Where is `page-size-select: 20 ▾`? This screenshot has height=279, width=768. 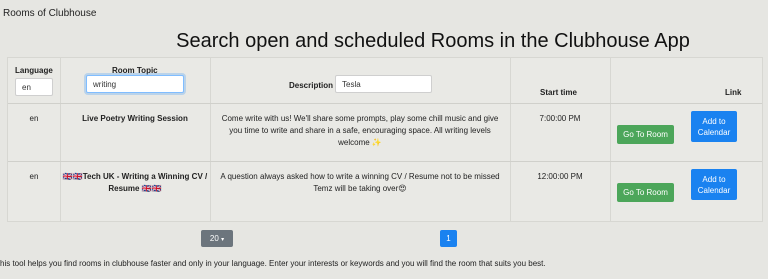 page-size-select: 20 ▾ is located at coordinates (217, 238).